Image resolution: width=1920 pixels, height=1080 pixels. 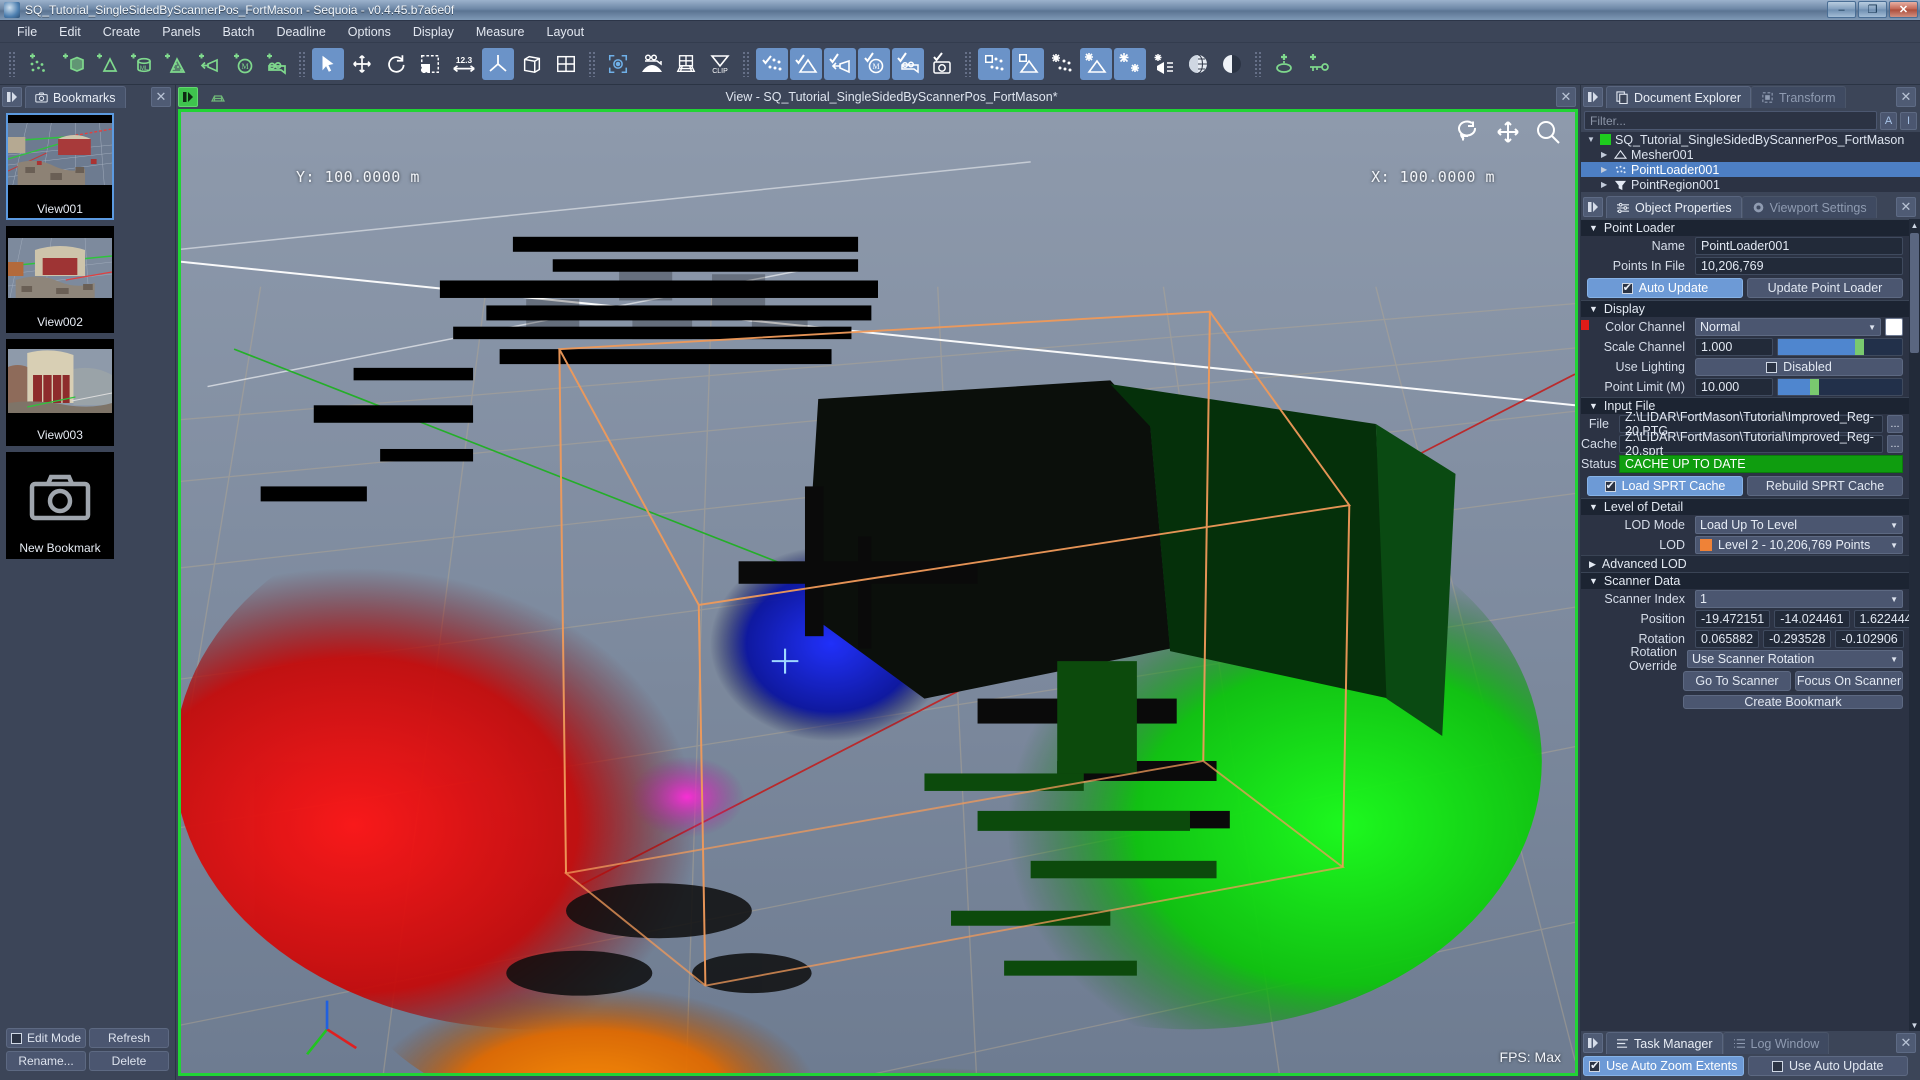 I want to click on pan-icon, so click(x=1508, y=132).